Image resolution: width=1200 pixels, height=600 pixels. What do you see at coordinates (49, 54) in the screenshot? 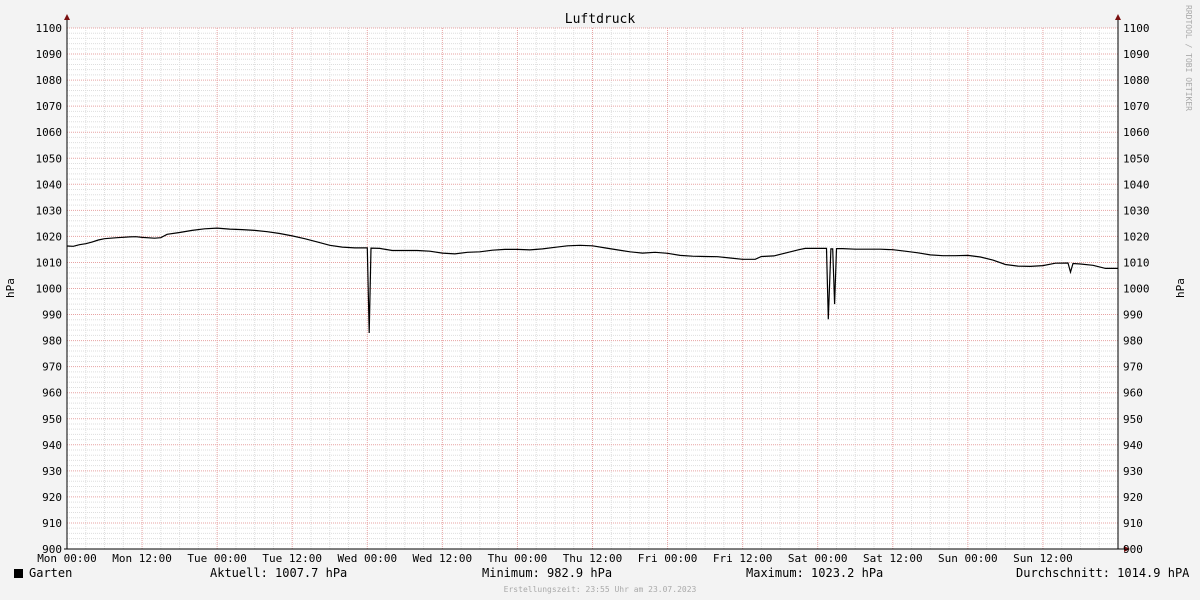
I see `y-tick-label-left: 1090` at bounding box center [49, 54].